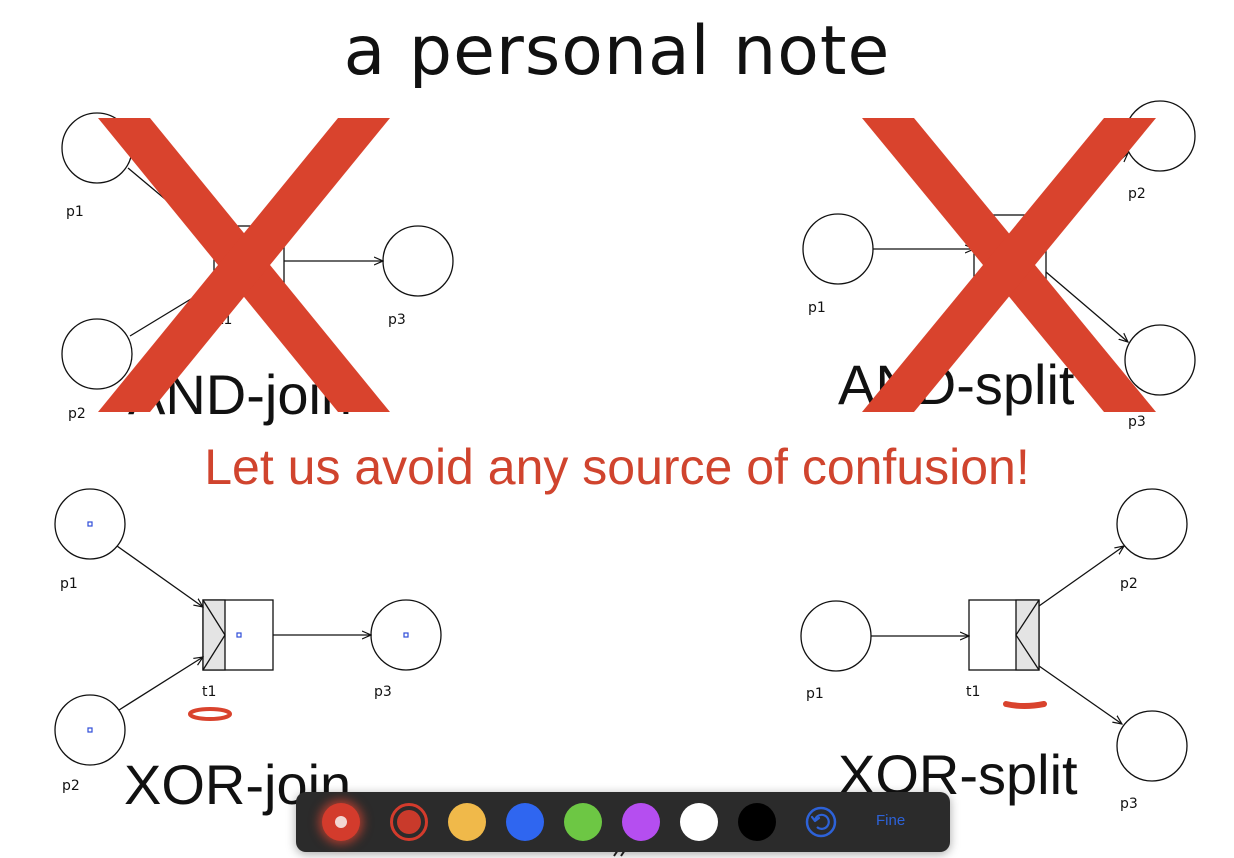 Image resolution: width=1234 pixels, height=858 pixels. What do you see at coordinates (1009, 265) in the screenshot?
I see `and-split-cross-mark` at bounding box center [1009, 265].